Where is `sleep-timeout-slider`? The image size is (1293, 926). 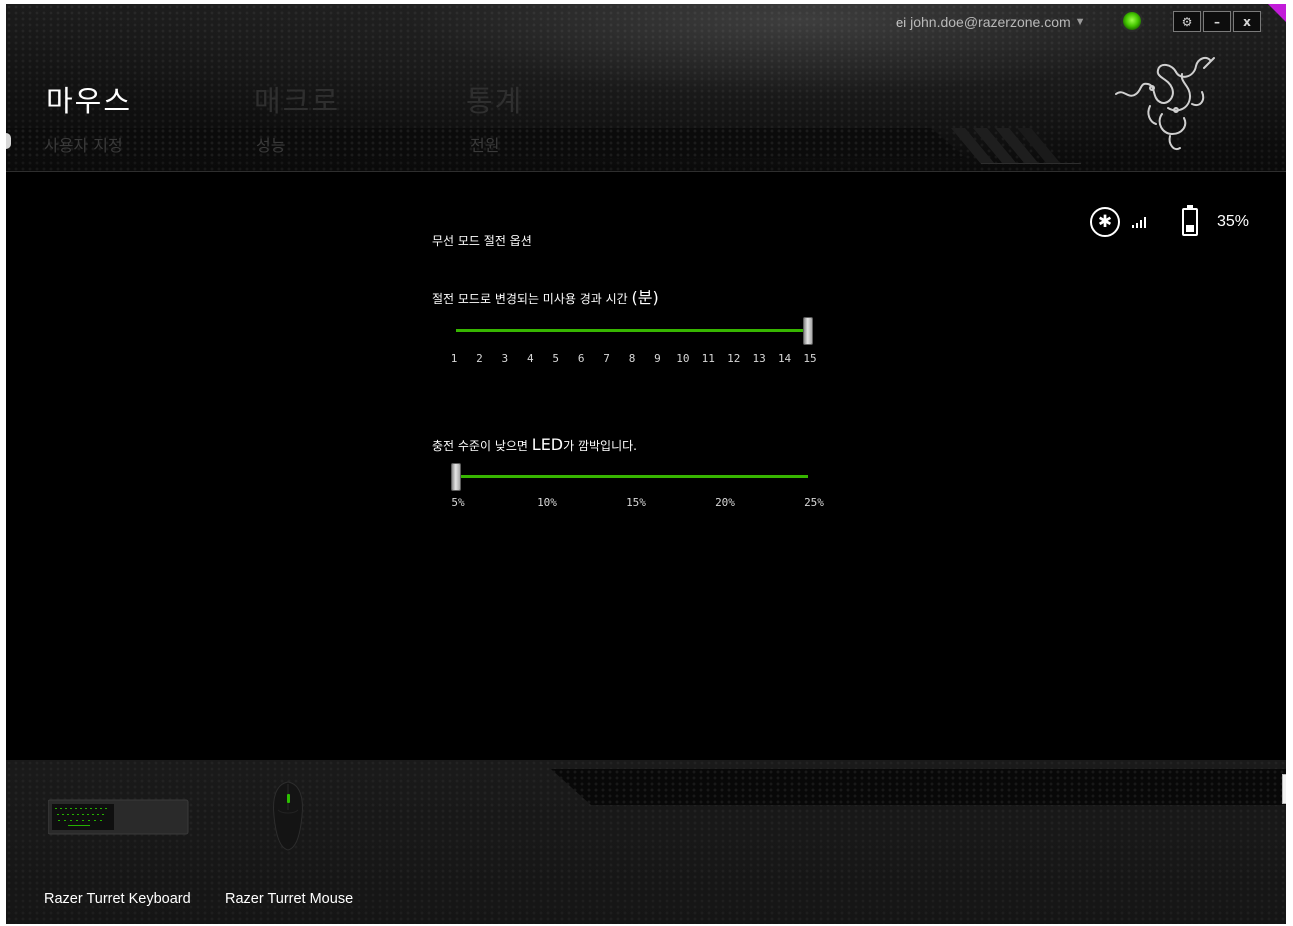 sleep-timeout-slider is located at coordinates (632, 330).